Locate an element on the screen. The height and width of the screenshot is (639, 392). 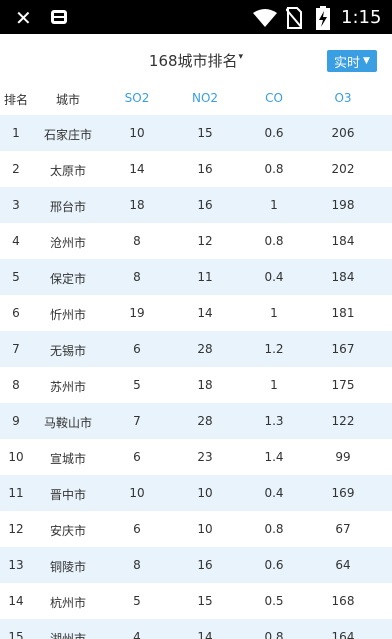
city-cell: 太原市 is located at coordinates (68, 171).